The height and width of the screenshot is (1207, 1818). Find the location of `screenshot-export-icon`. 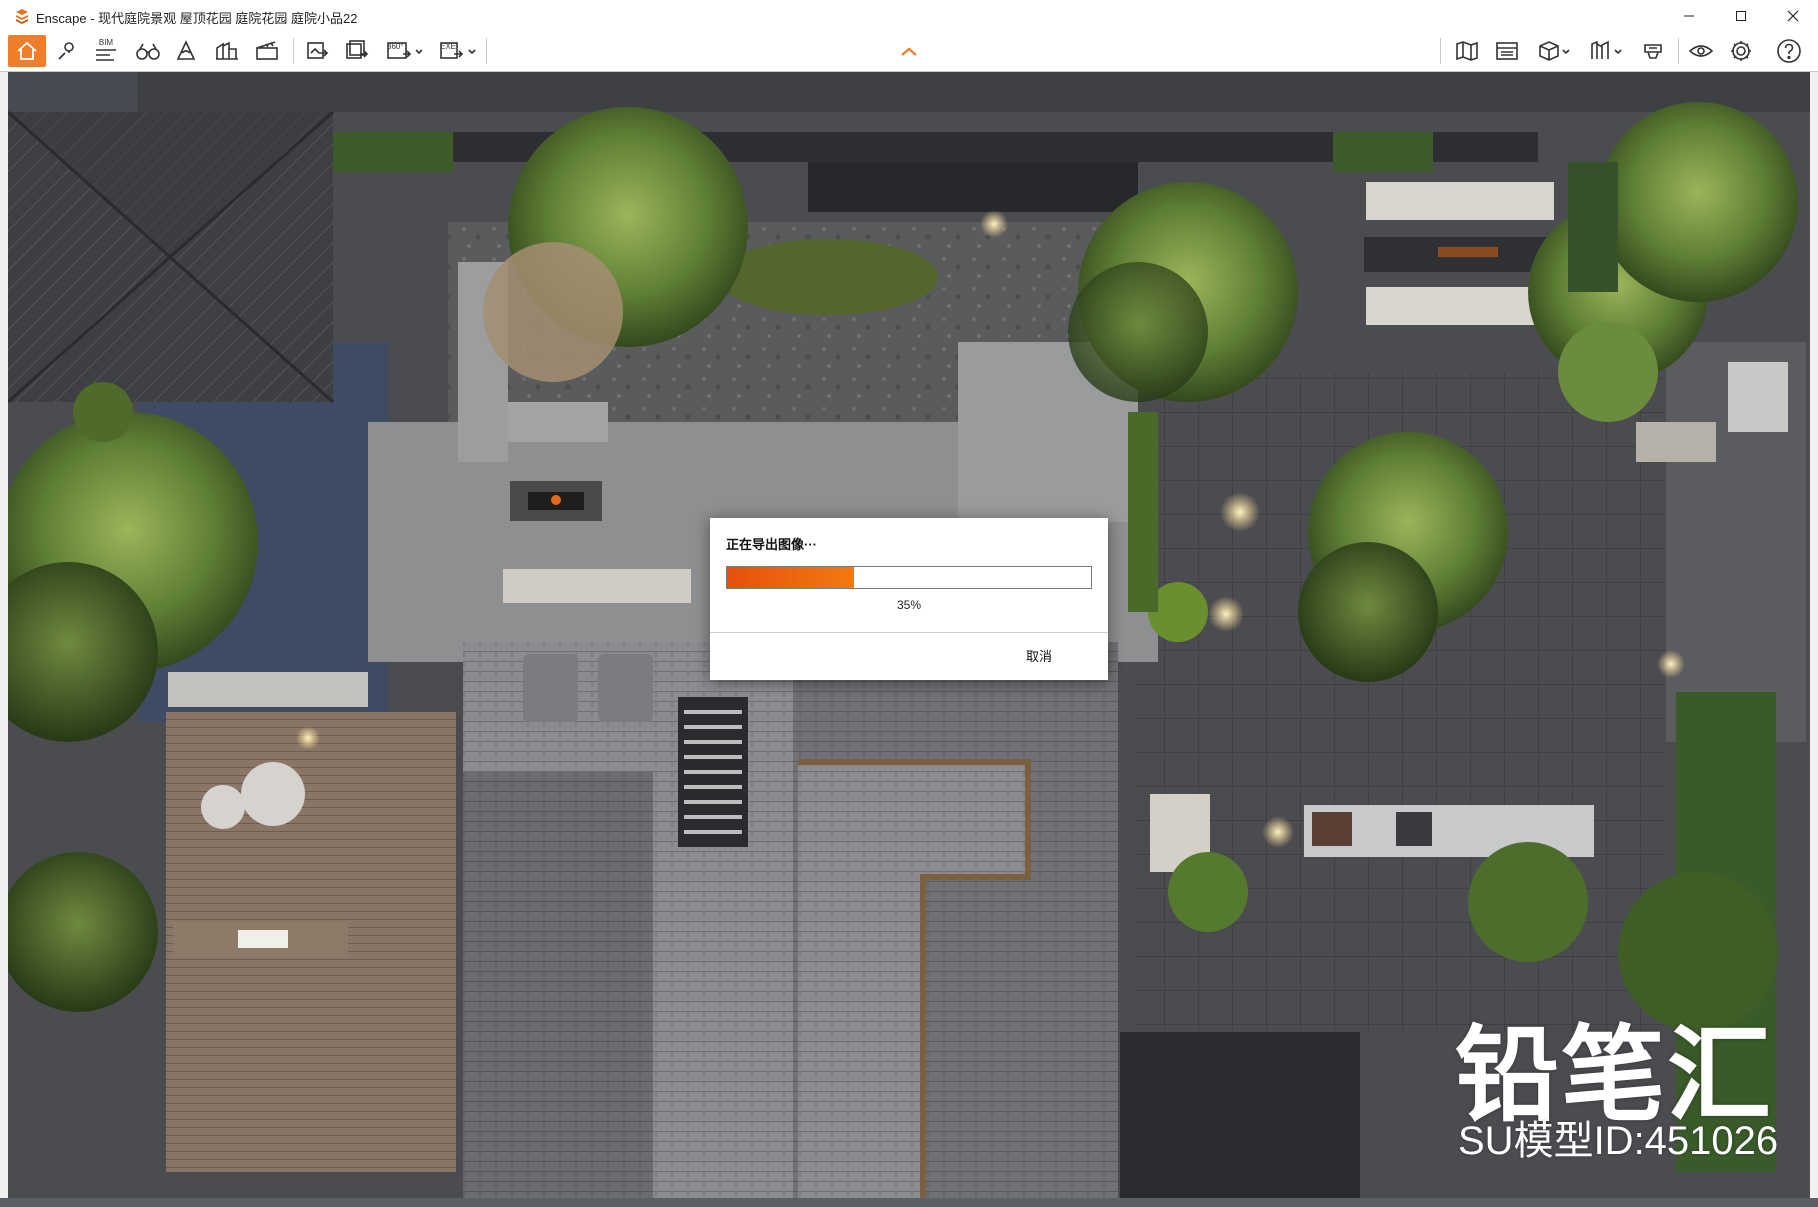

screenshot-export-icon is located at coordinates (318, 50).